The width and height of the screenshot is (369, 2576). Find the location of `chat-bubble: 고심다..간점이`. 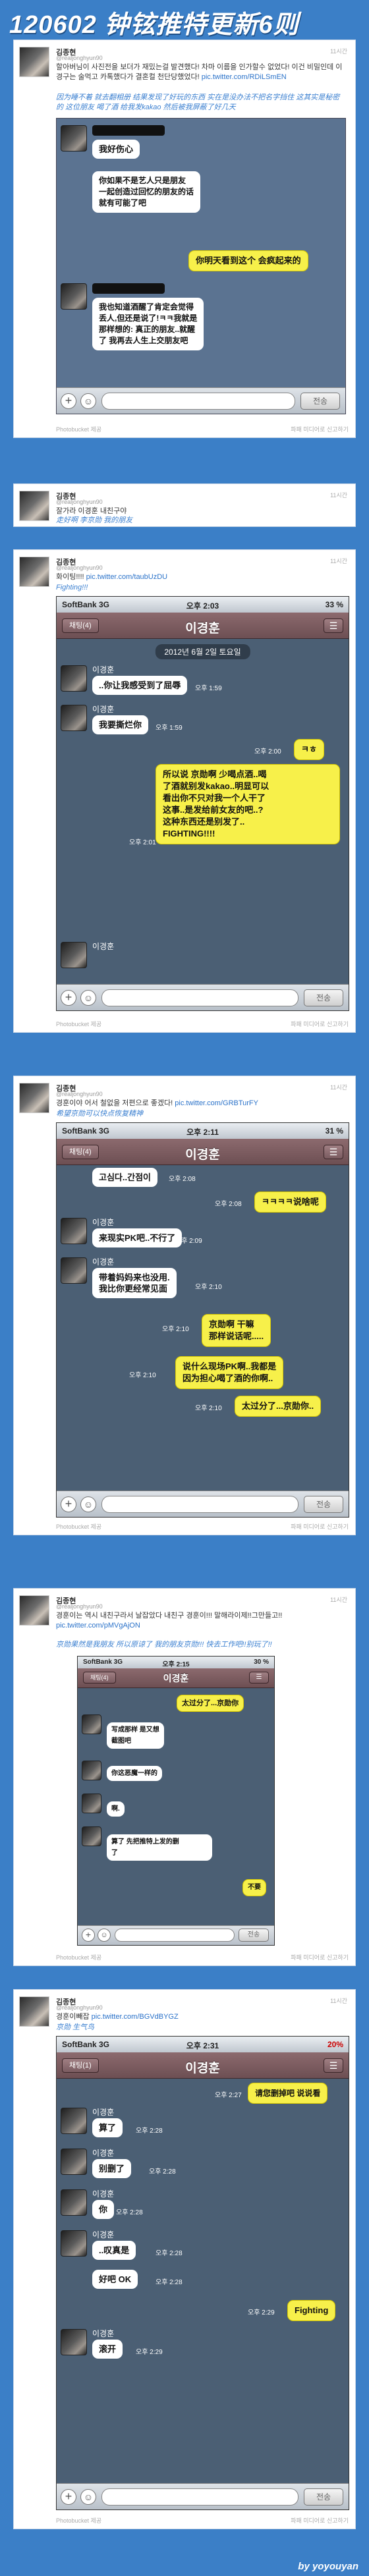

chat-bubble: 고심다..간점이 is located at coordinates (124, 1177).